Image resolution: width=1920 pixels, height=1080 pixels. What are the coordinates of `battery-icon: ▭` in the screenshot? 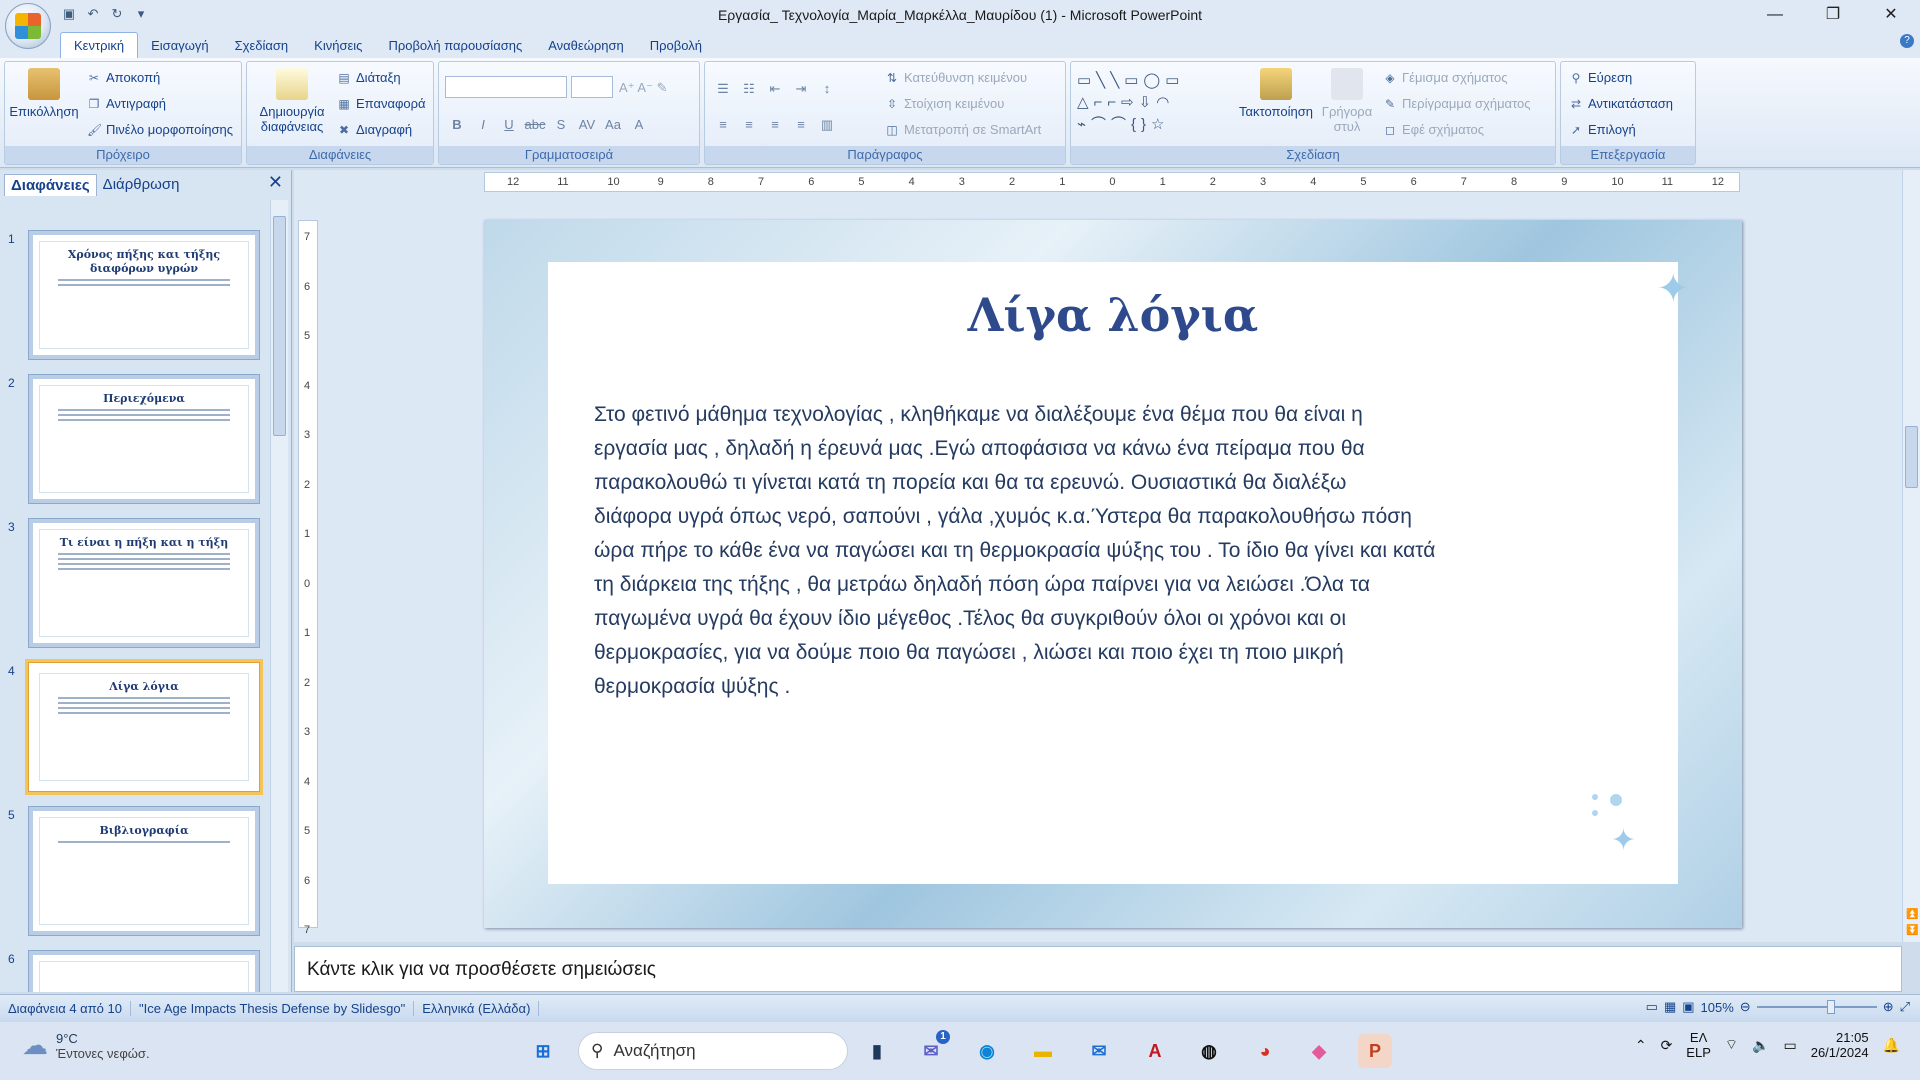 It's located at (1789, 1045).